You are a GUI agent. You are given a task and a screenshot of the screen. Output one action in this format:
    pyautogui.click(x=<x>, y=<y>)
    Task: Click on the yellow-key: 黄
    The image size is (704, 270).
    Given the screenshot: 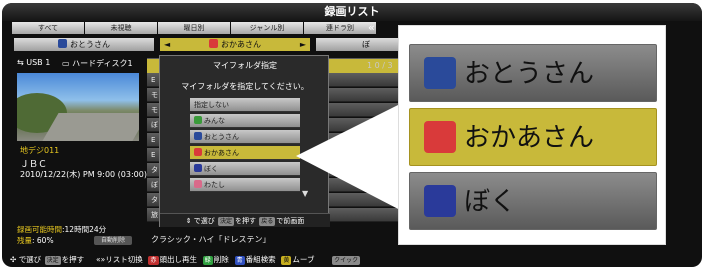 What is the action you would take?
    pyautogui.click(x=286, y=260)
    